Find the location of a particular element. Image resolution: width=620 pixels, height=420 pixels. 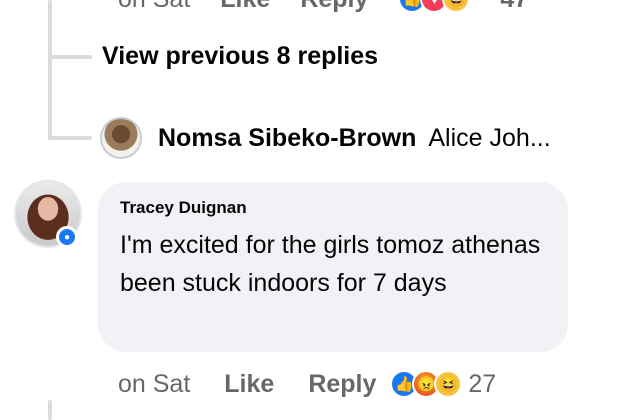

comment-author-name: Tracey Duignan is located at coordinates (333, 208).